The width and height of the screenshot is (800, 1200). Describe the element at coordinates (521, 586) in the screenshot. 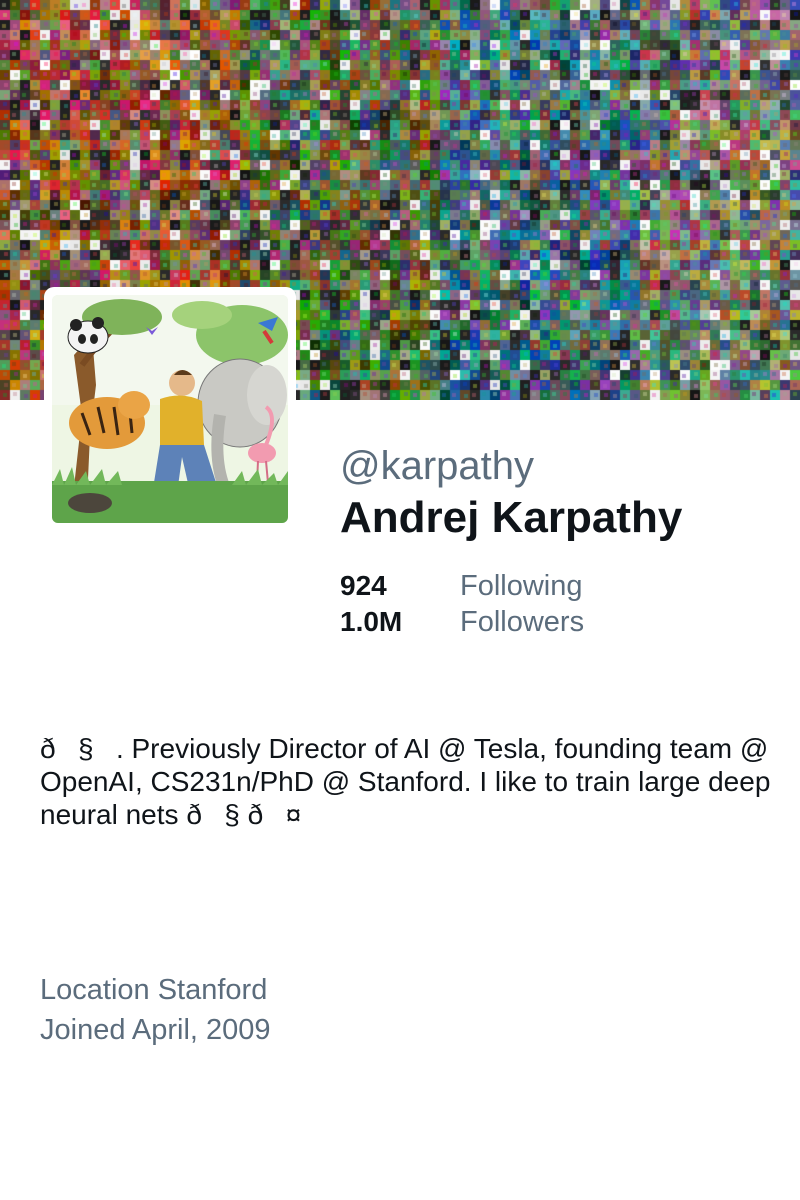

I see `following-label: Following` at that location.